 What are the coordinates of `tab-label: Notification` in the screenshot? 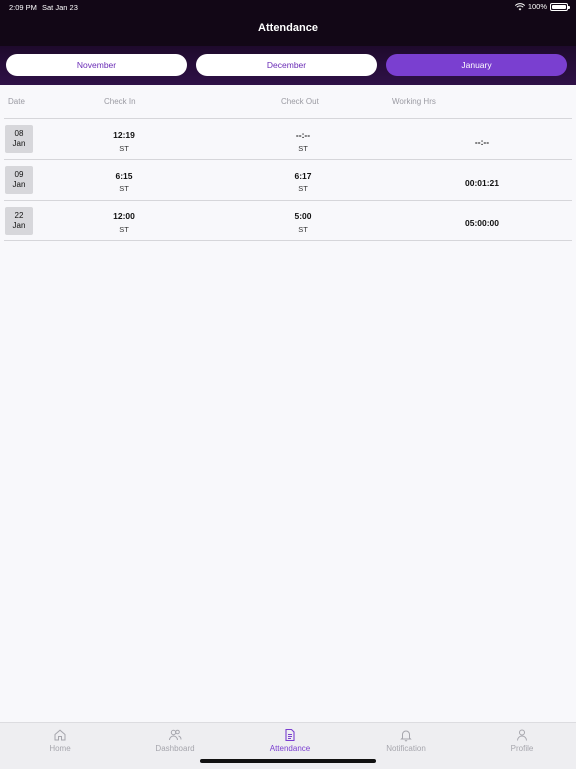 It's located at (406, 748).